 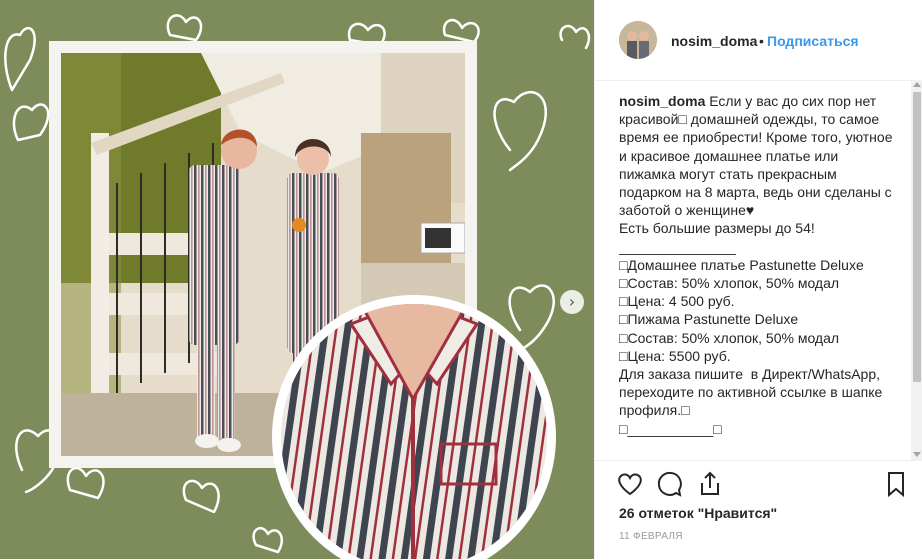 I want to click on caption-line: □___________□, so click(x=670, y=428).